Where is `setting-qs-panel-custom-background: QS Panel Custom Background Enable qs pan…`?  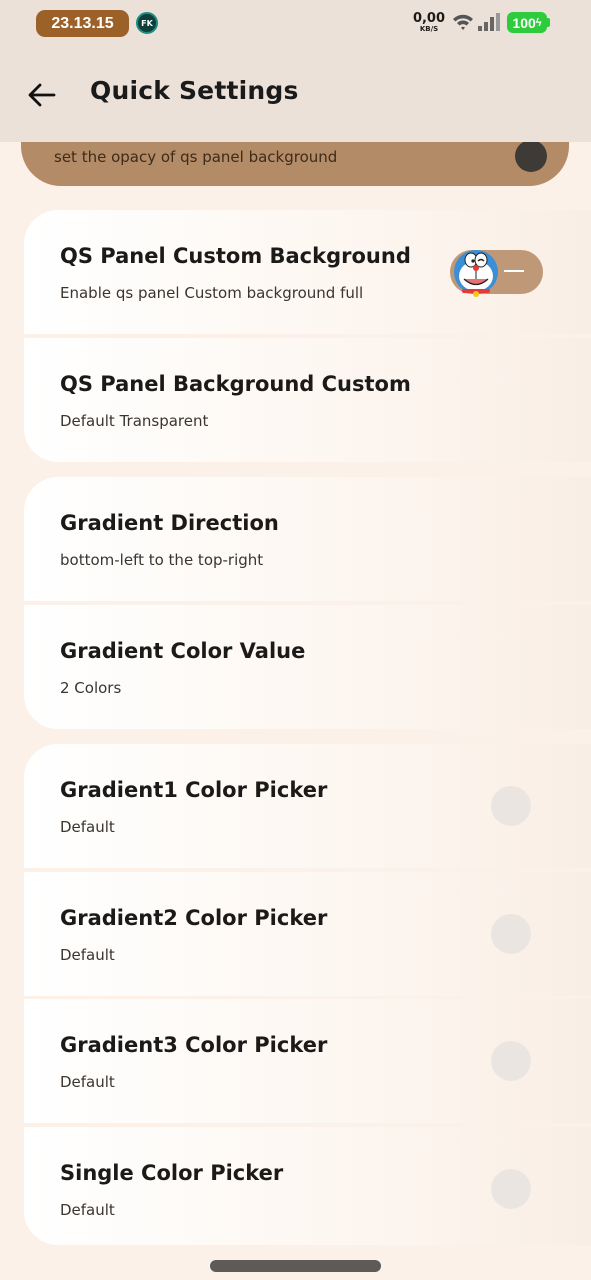
setting-qs-panel-custom-background: QS Panel Custom Background Enable qs pan… is located at coordinates (307, 272).